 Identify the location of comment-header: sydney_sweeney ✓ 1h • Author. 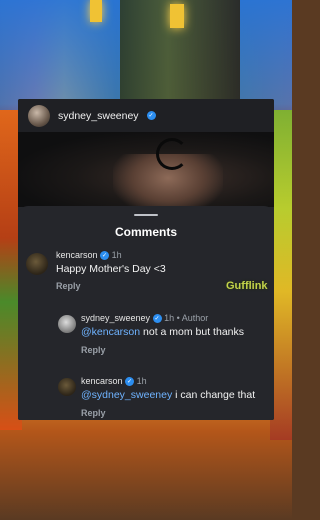
(145, 318).